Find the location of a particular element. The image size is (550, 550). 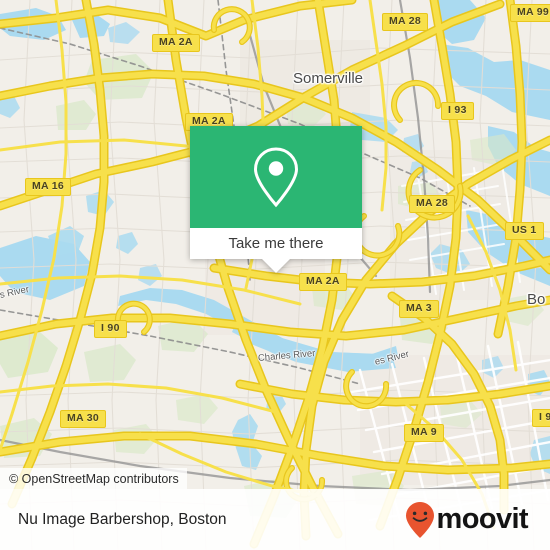

place-label-boston: Bo is located at coordinates (536, 299).